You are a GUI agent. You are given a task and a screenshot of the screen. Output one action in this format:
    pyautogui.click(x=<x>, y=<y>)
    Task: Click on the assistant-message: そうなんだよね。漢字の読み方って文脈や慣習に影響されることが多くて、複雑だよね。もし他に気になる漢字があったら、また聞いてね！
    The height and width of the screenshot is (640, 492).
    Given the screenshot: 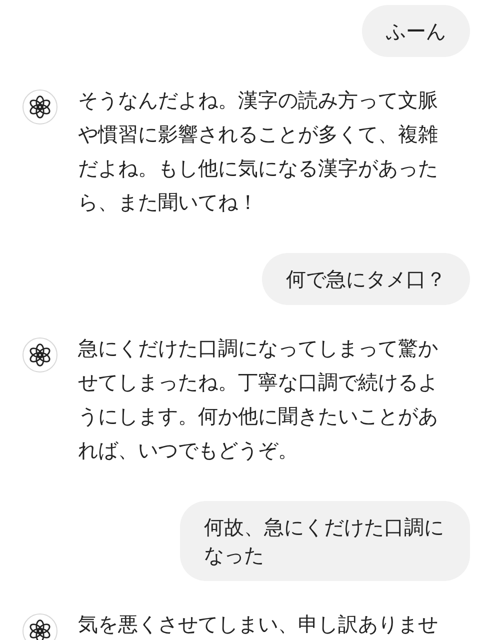 What is the action you would take?
    pyautogui.click(x=258, y=151)
    